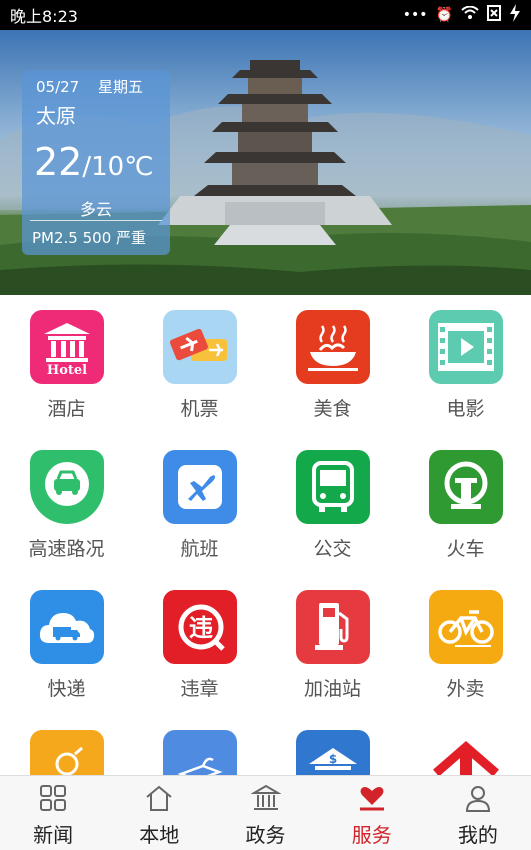 The height and width of the screenshot is (850, 531). I want to click on home-icon, so click(159, 798).